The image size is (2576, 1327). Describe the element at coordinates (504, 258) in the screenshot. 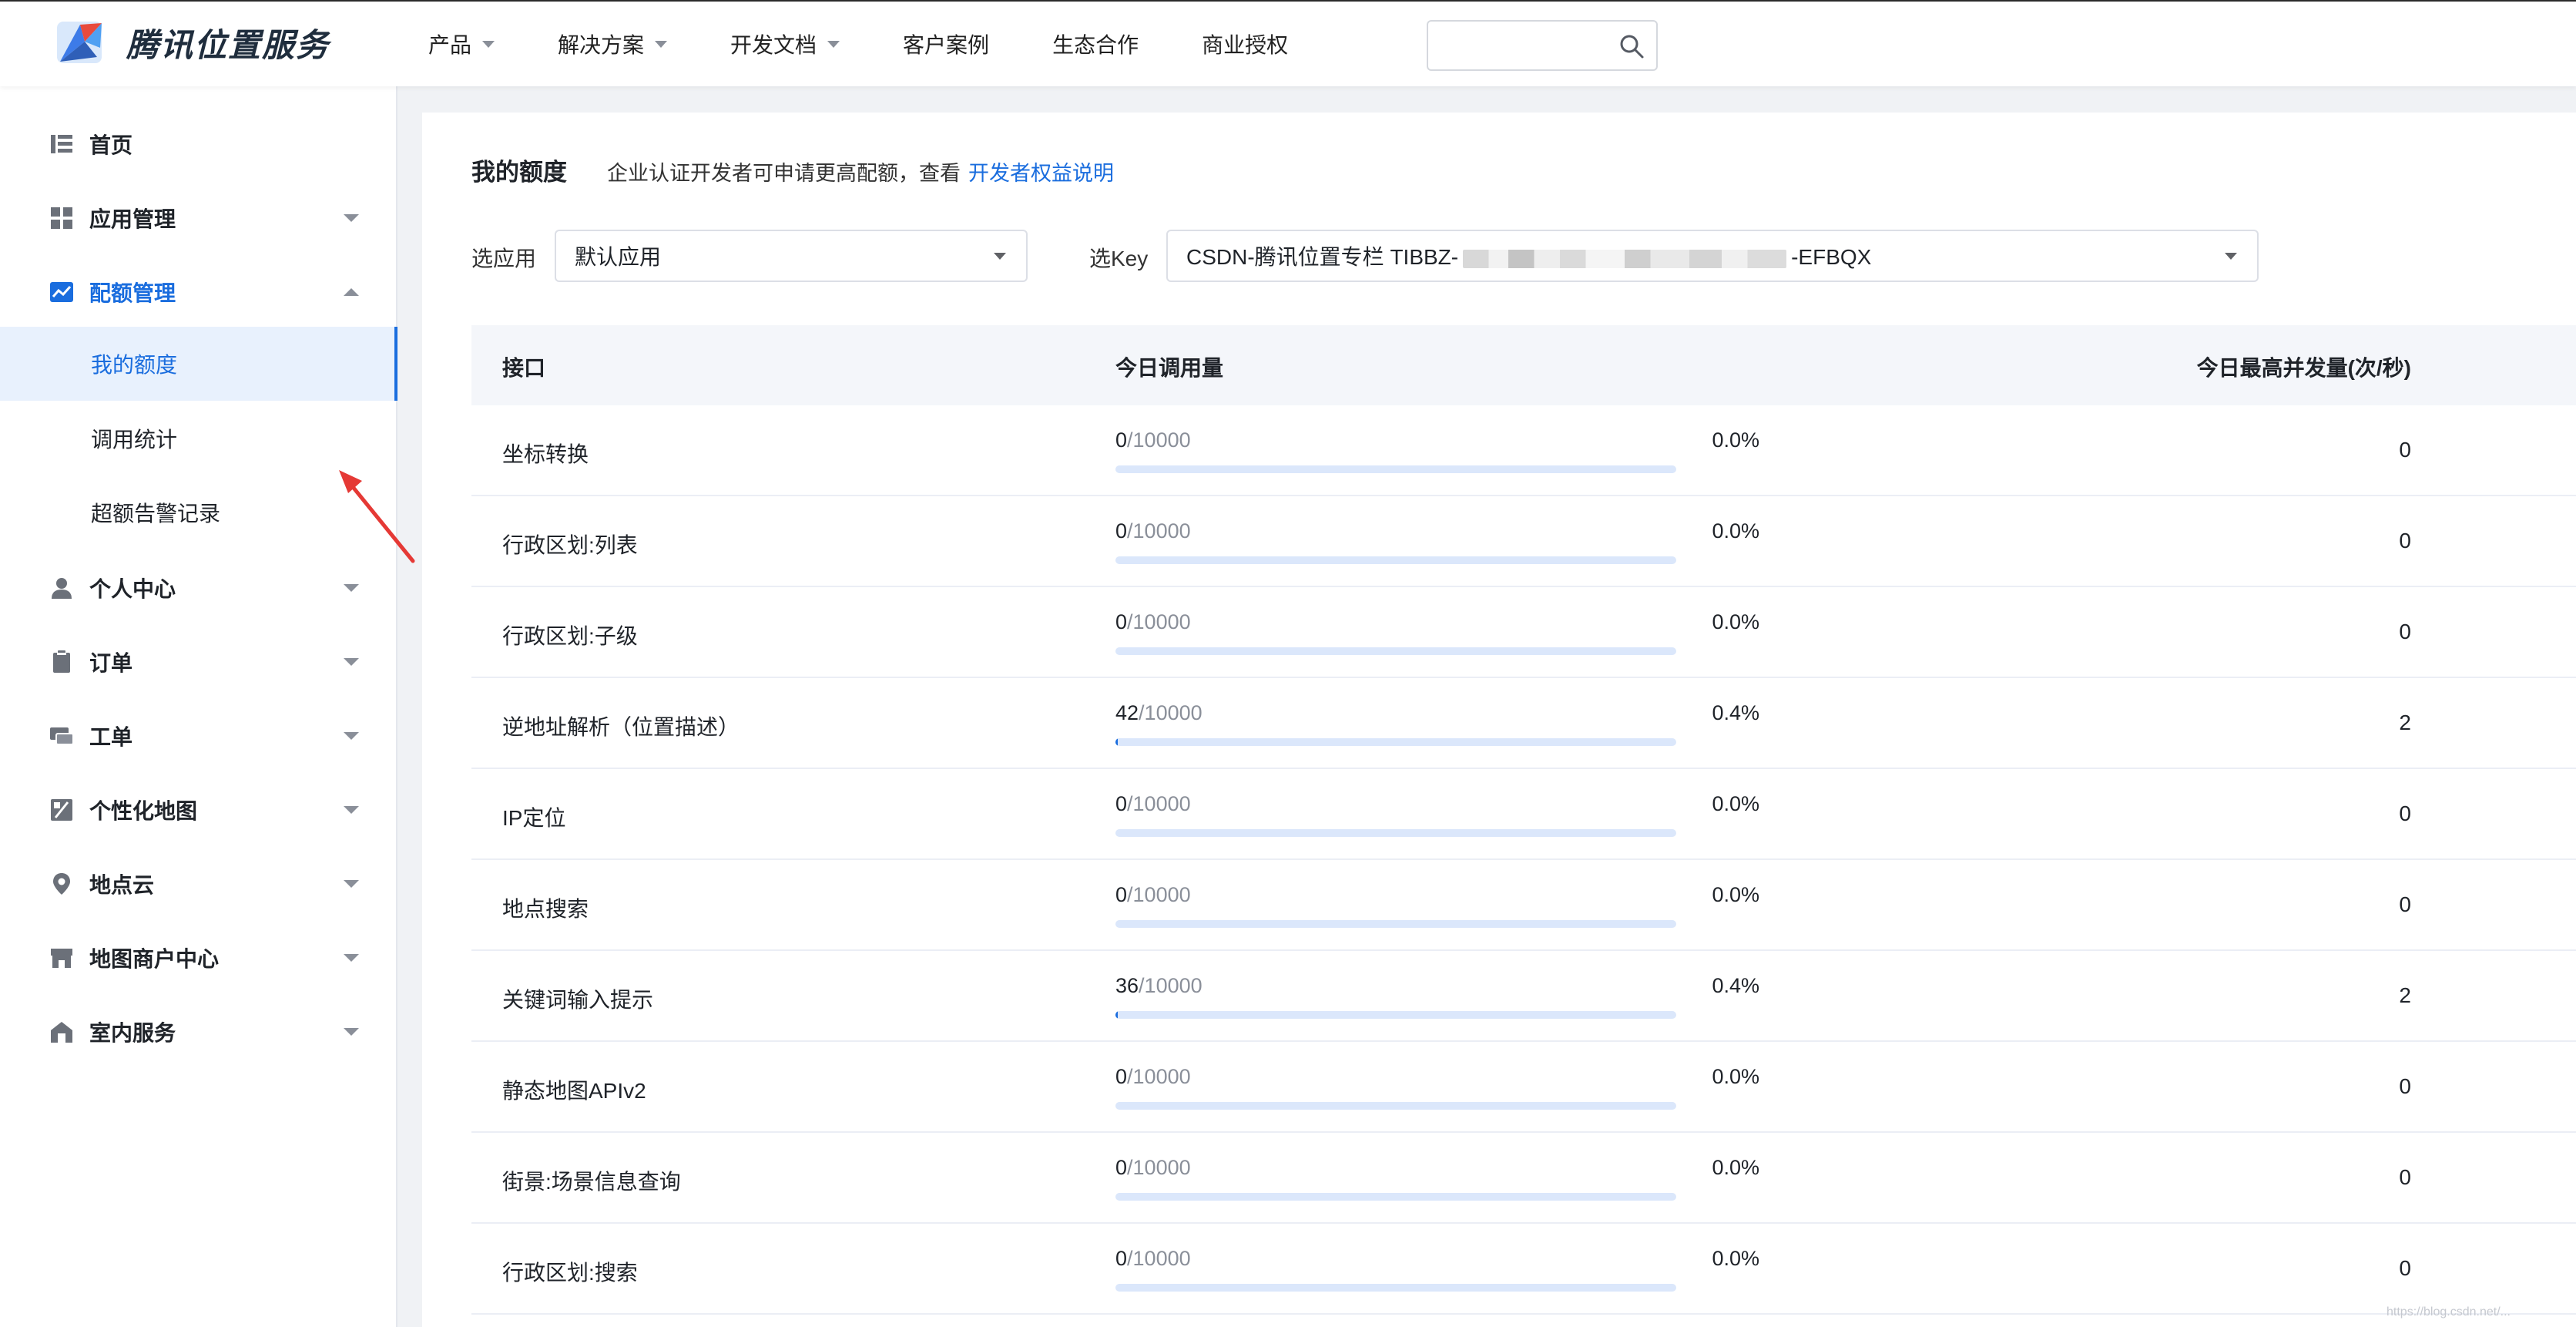

I see `app-select-label: 选应用` at that location.